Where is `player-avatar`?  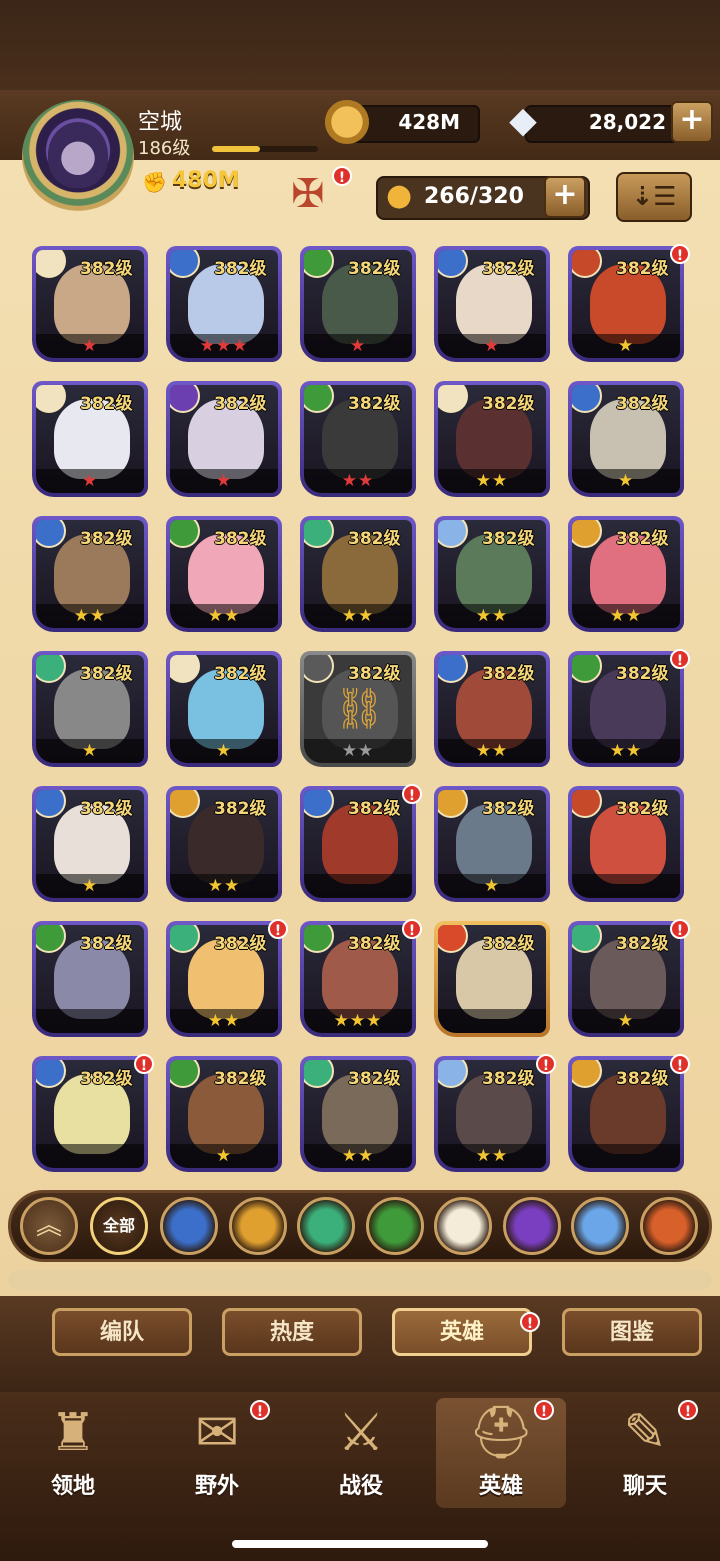 player-avatar is located at coordinates (78, 155).